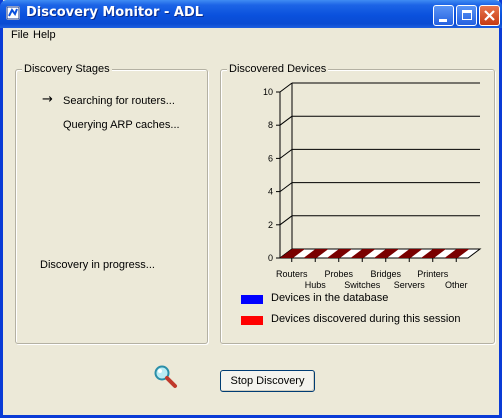  Describe the element at coordinates (166, 378) in the screenshot. I see `magnifier-icon` at that location.